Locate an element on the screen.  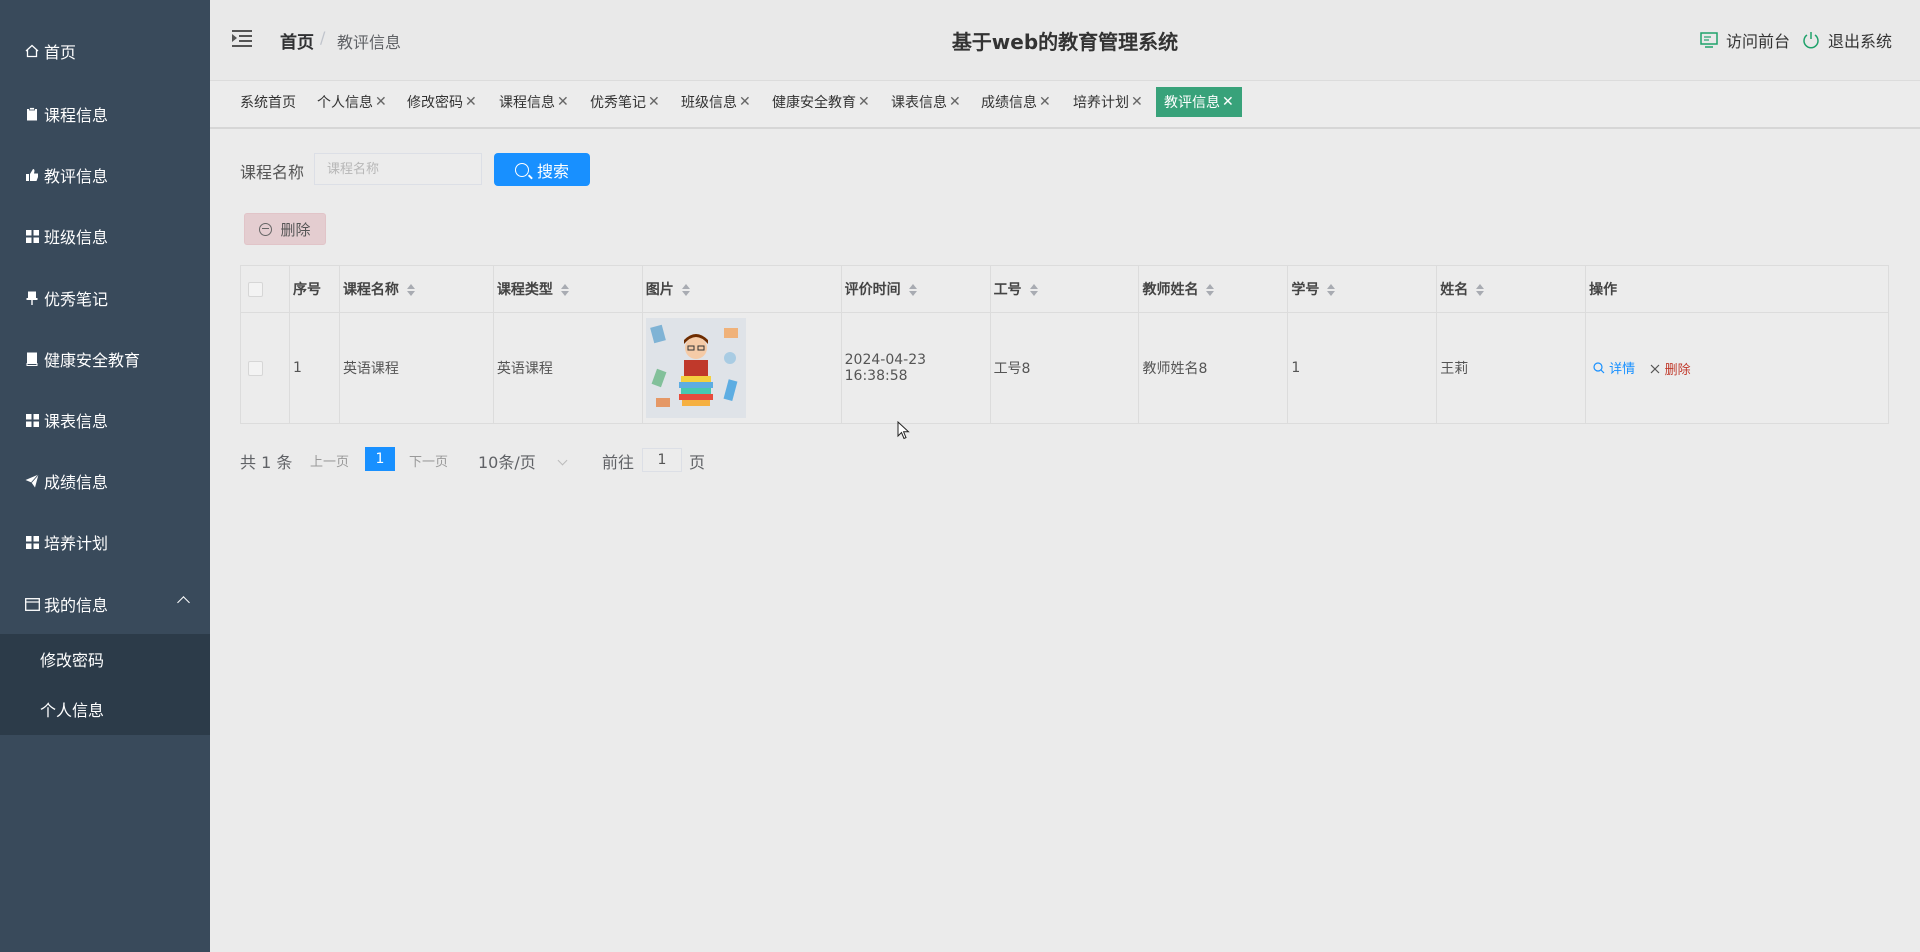
tab-label: 课程信息 is located at coordinates (527, 103).